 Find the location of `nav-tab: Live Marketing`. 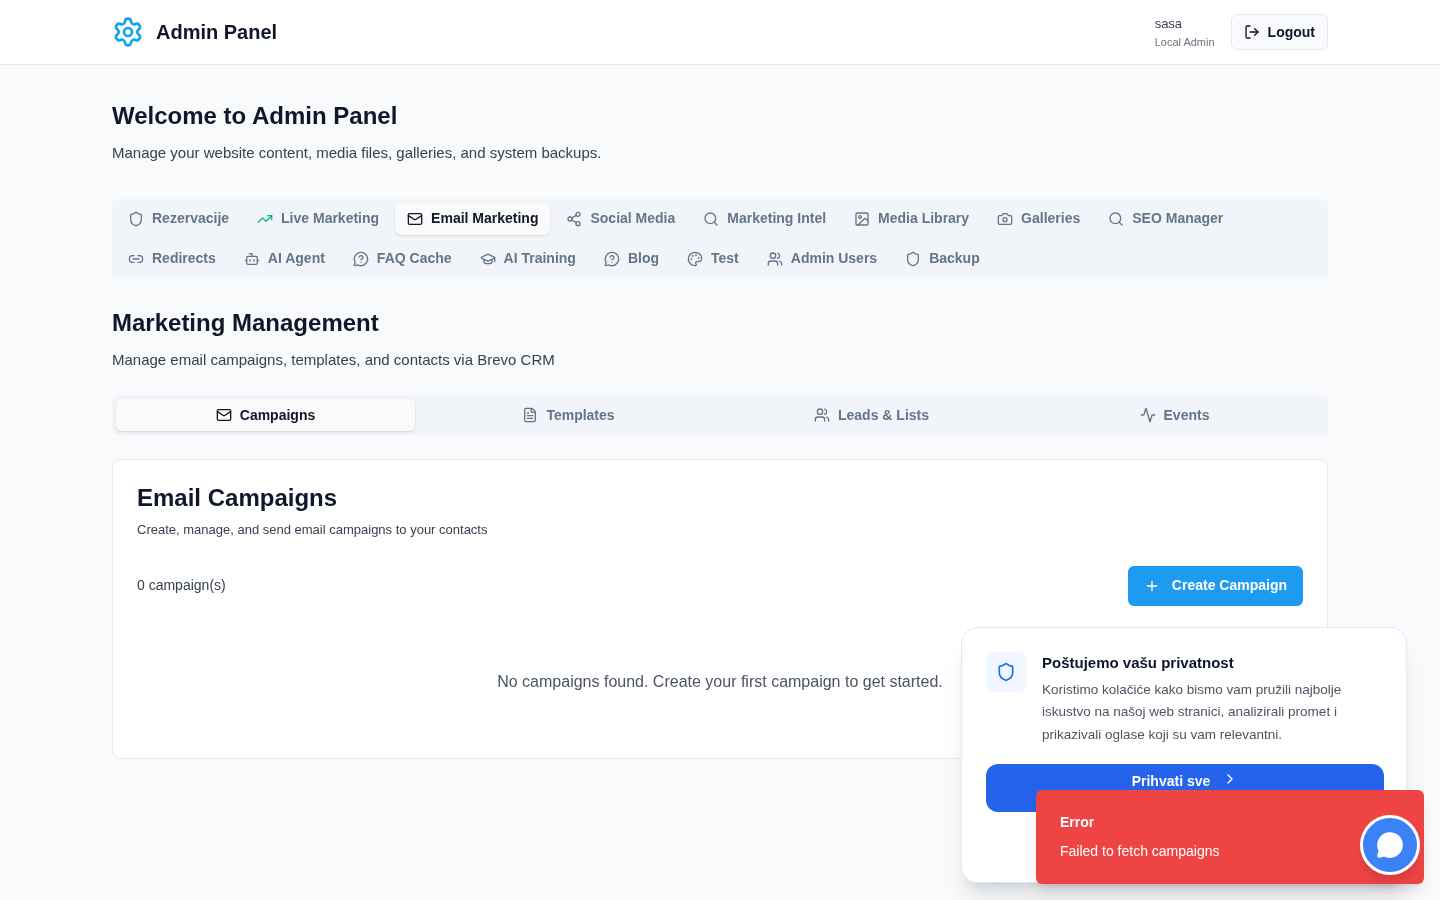

nav-tab: Live Marketing is located at coordinates (318, 218).